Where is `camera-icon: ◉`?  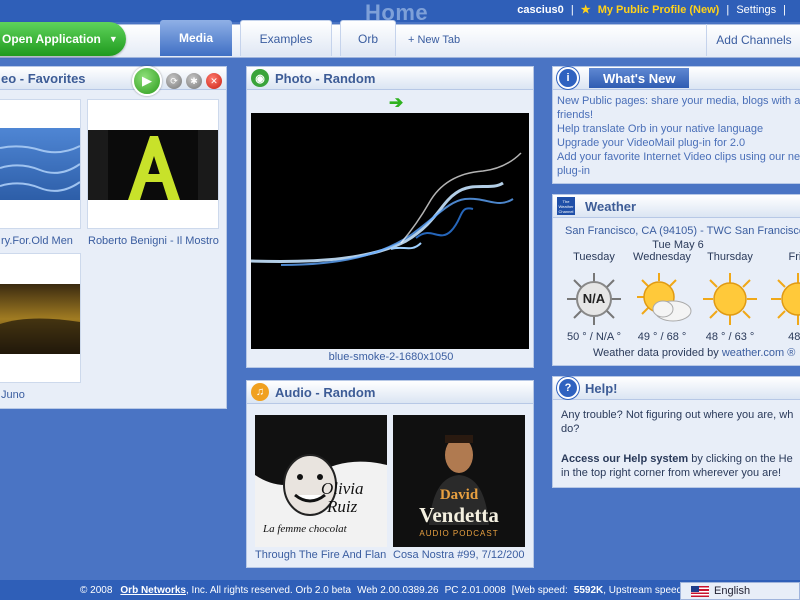
camera-icon: ◉ is located at coordinates (260, 78).